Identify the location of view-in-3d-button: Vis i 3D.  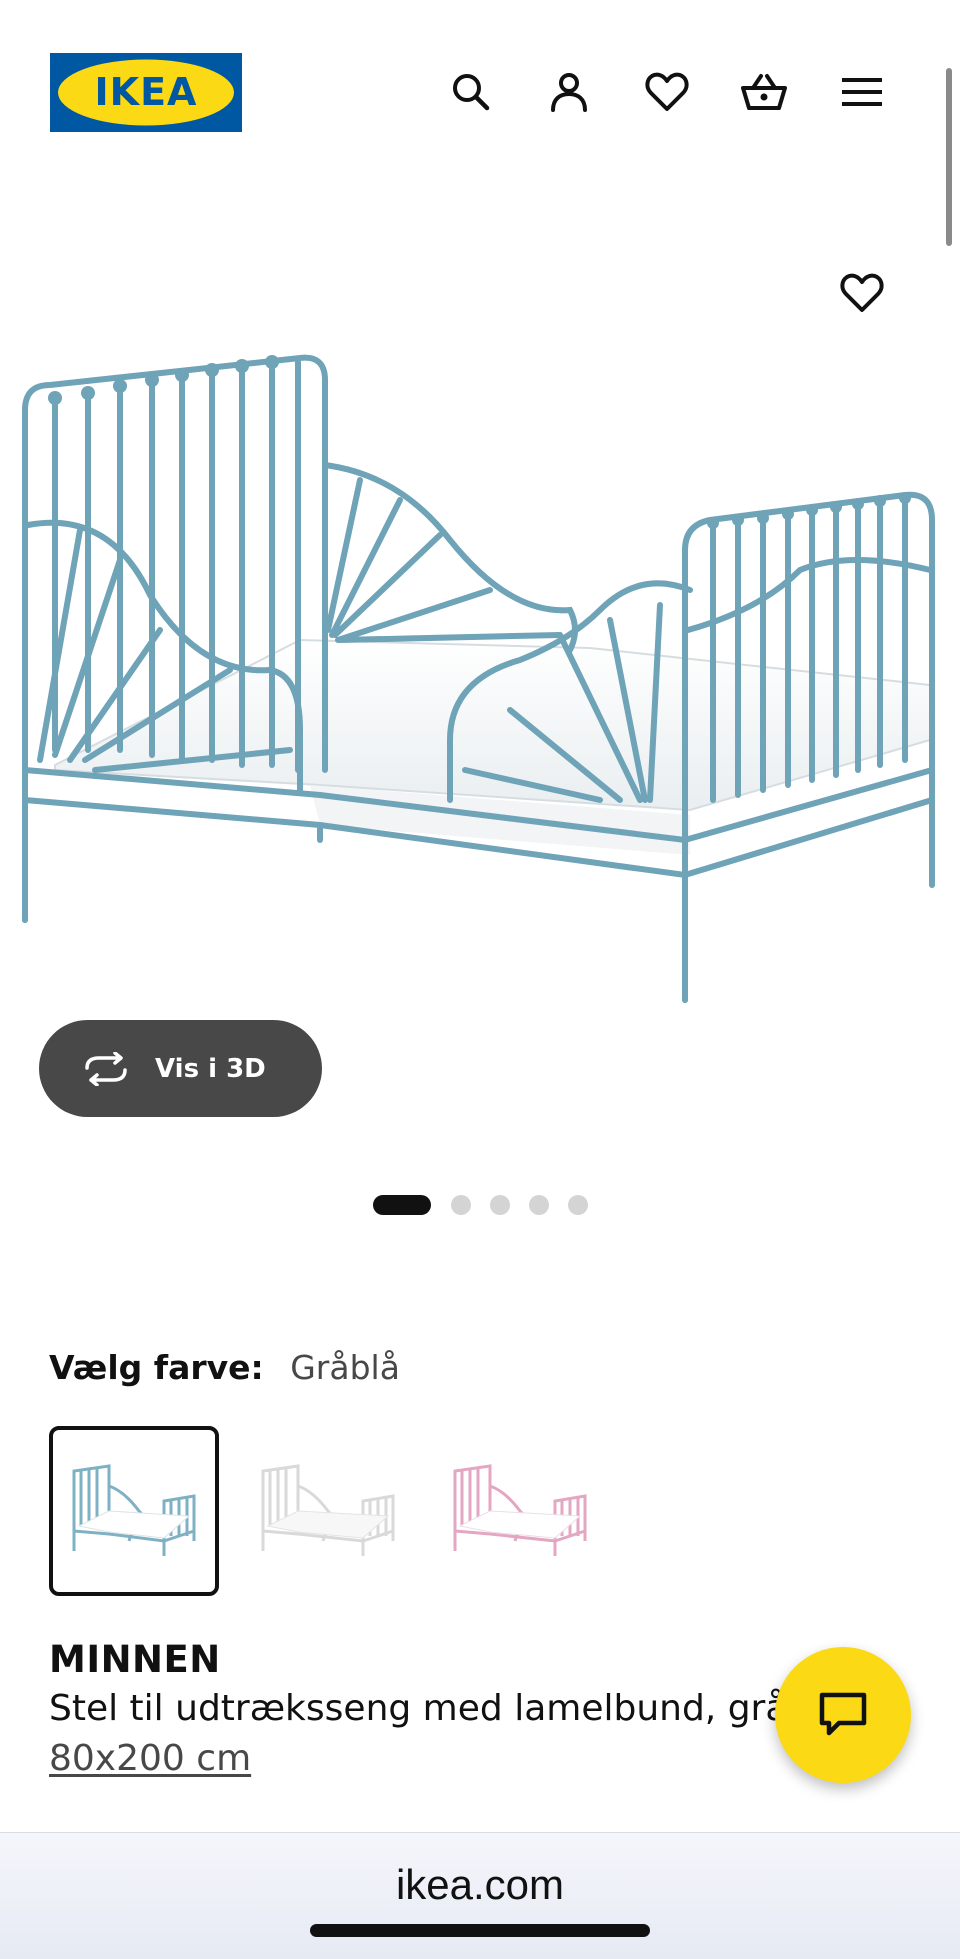
(180, 1068).